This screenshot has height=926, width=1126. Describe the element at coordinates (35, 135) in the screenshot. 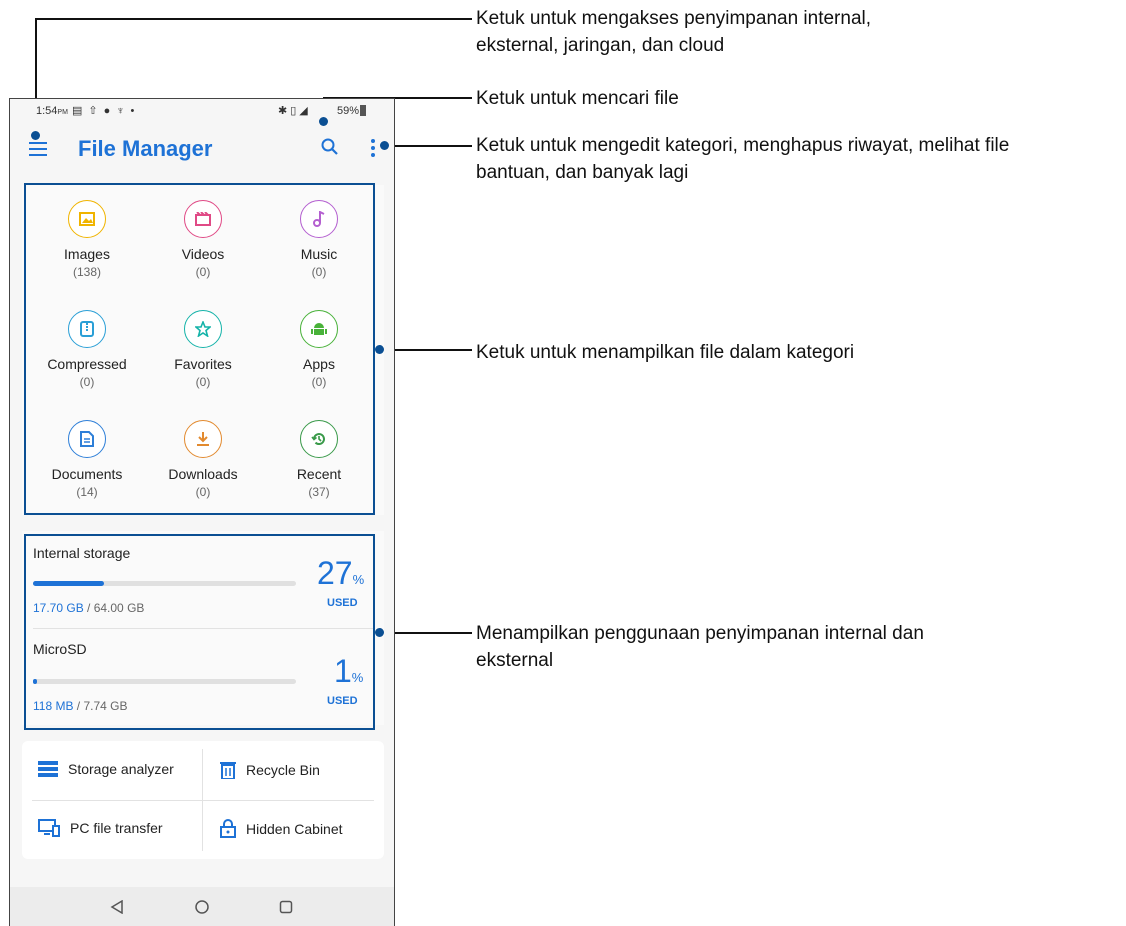

I see `callout-dot-menu` at that location.